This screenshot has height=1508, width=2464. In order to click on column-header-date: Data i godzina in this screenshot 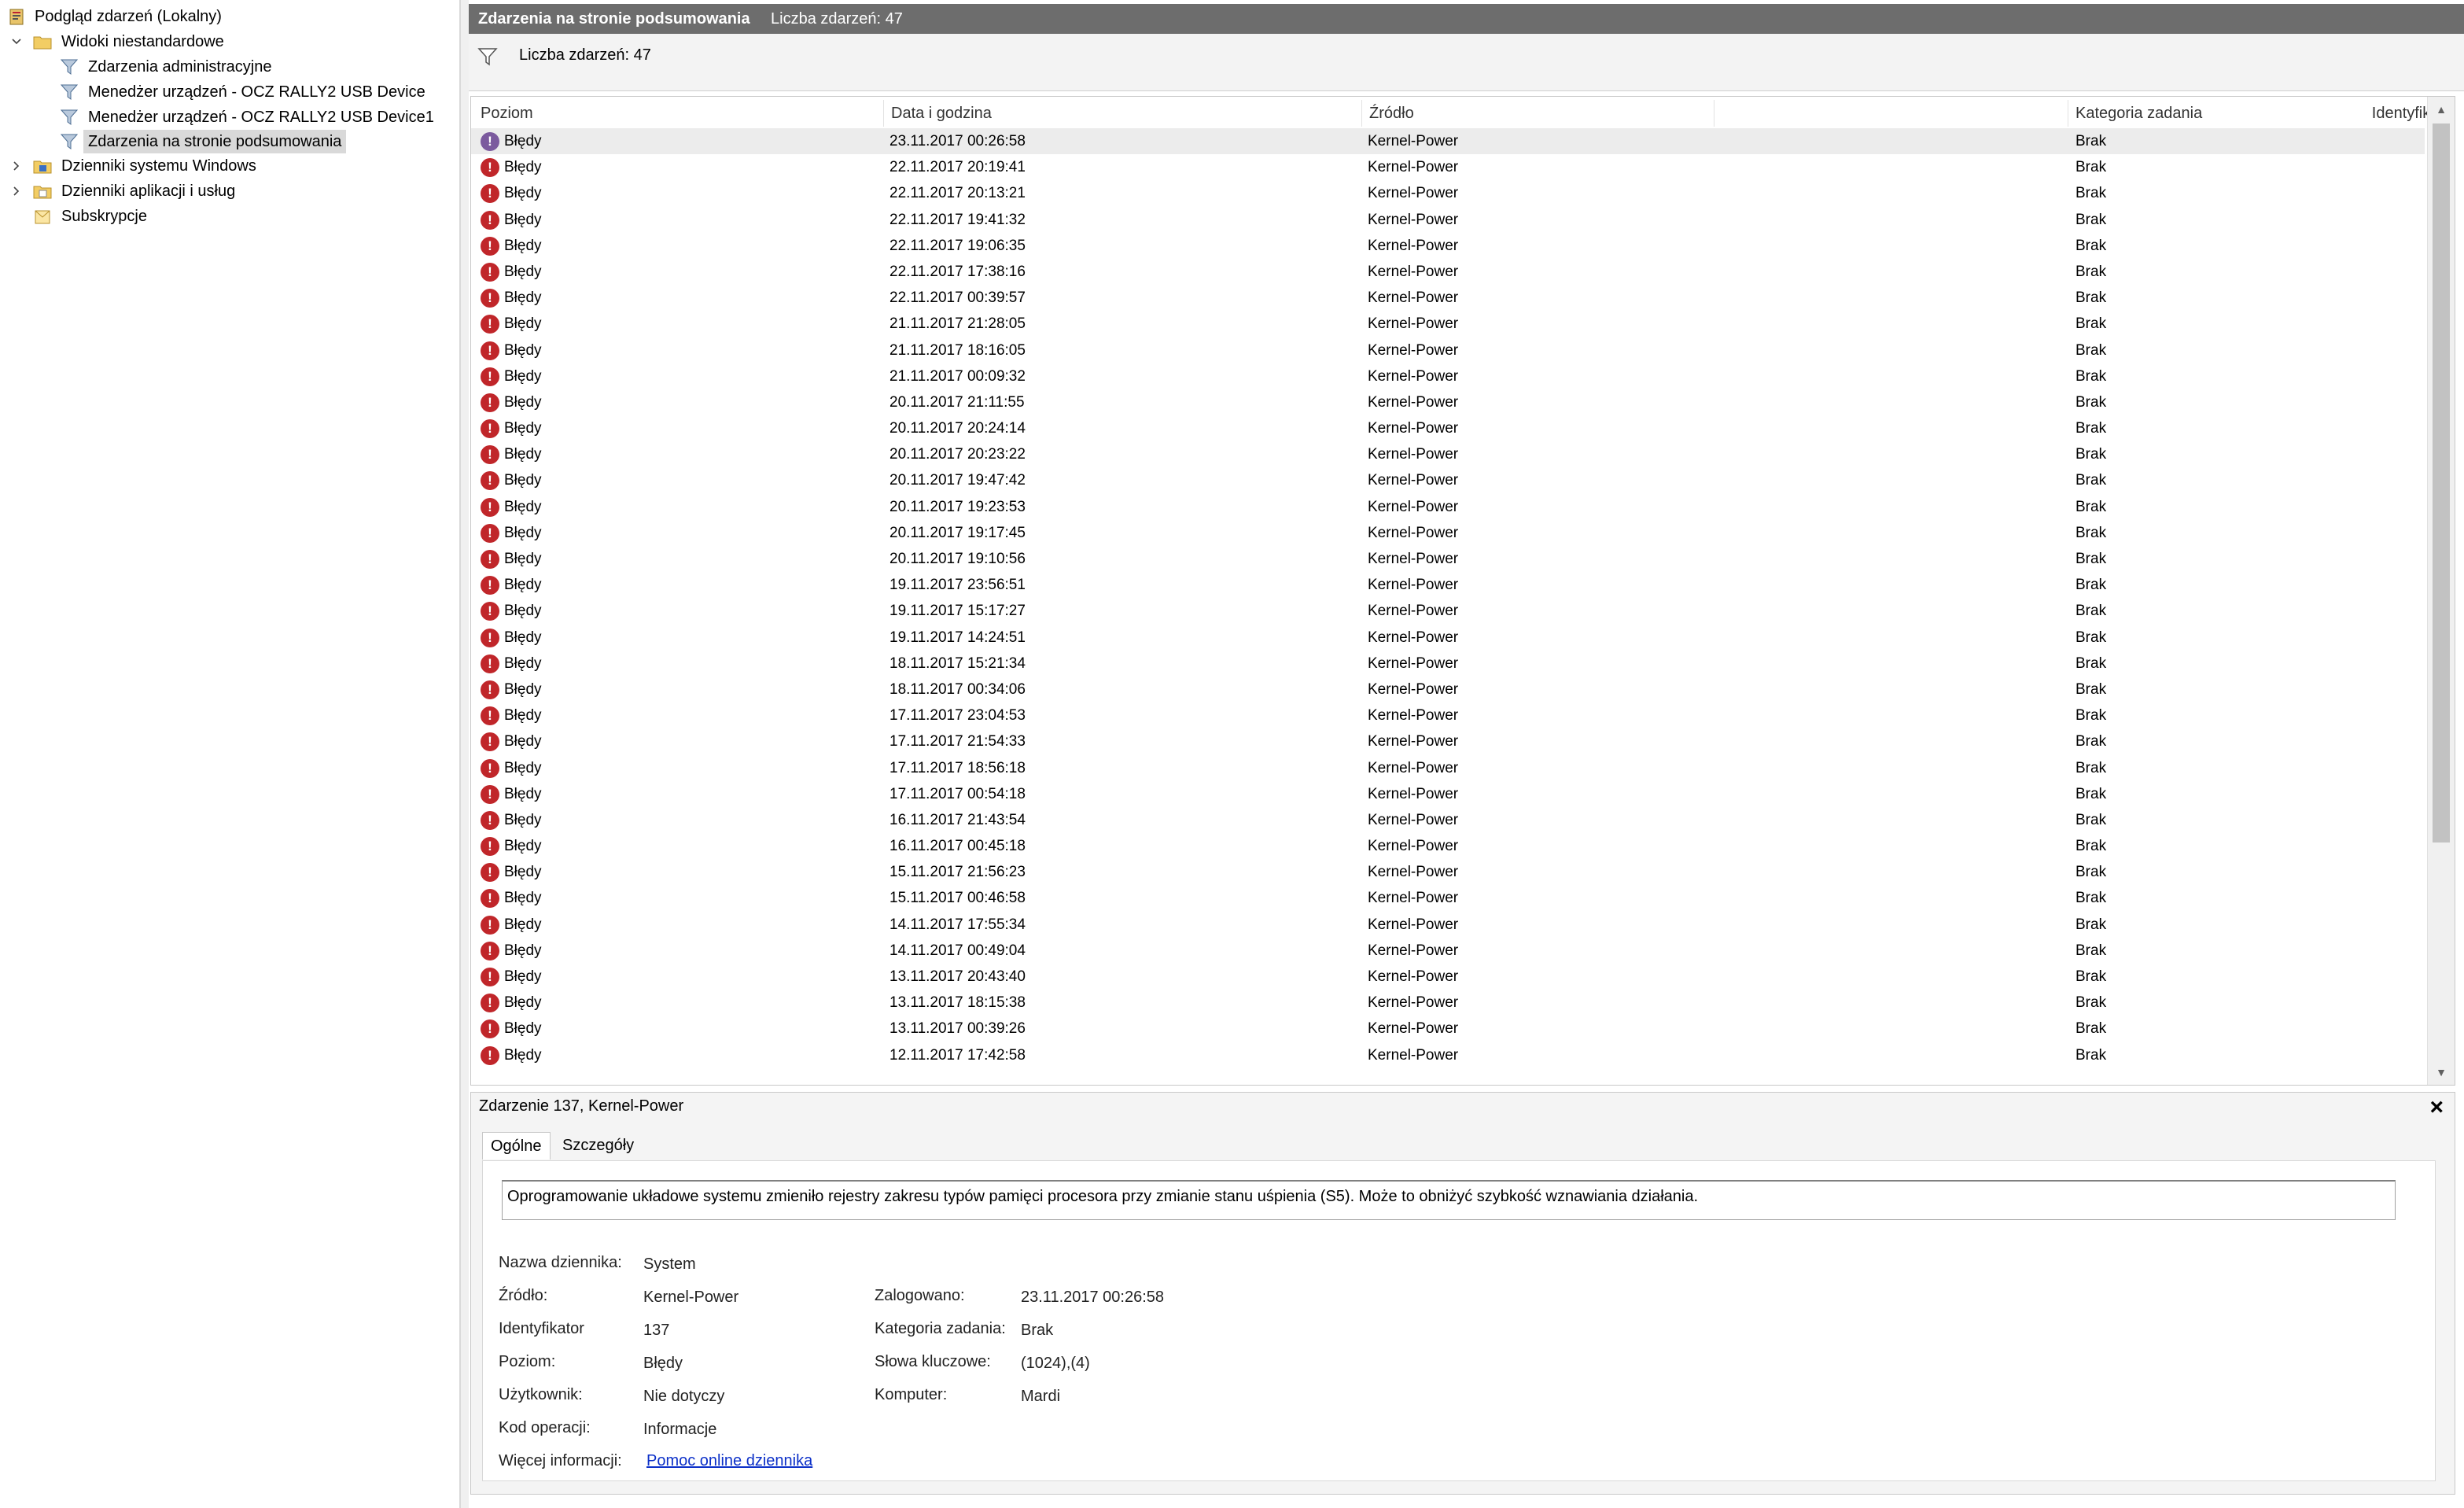, I will do `click(941, 112)`.